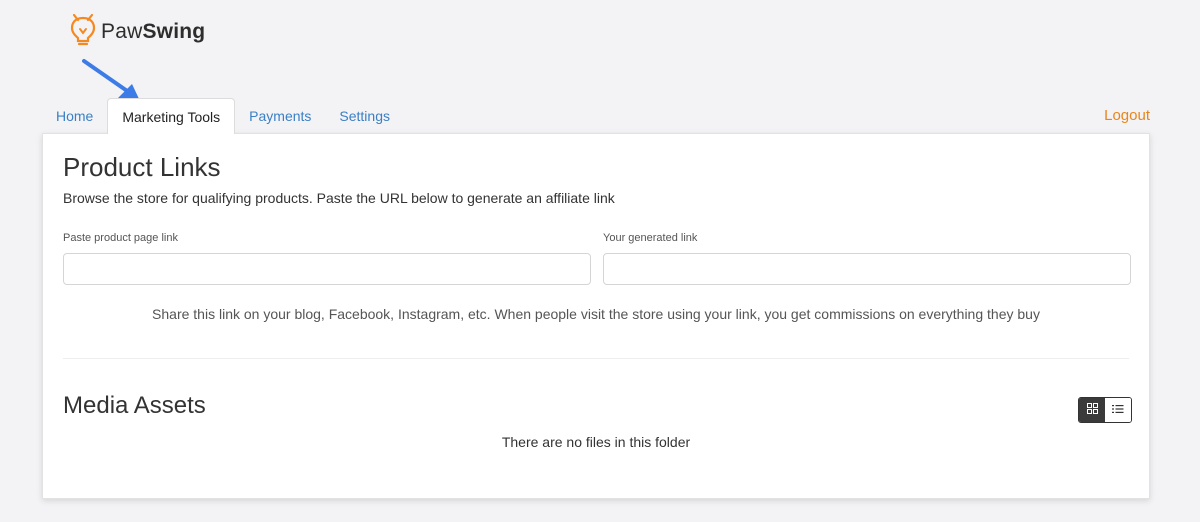 Image resolution: width=1200 pixels, height=522 pixels. Describe the element at coordinates (153, 31) in the screenshot. I see `brand-name: PawSwing` at that location.